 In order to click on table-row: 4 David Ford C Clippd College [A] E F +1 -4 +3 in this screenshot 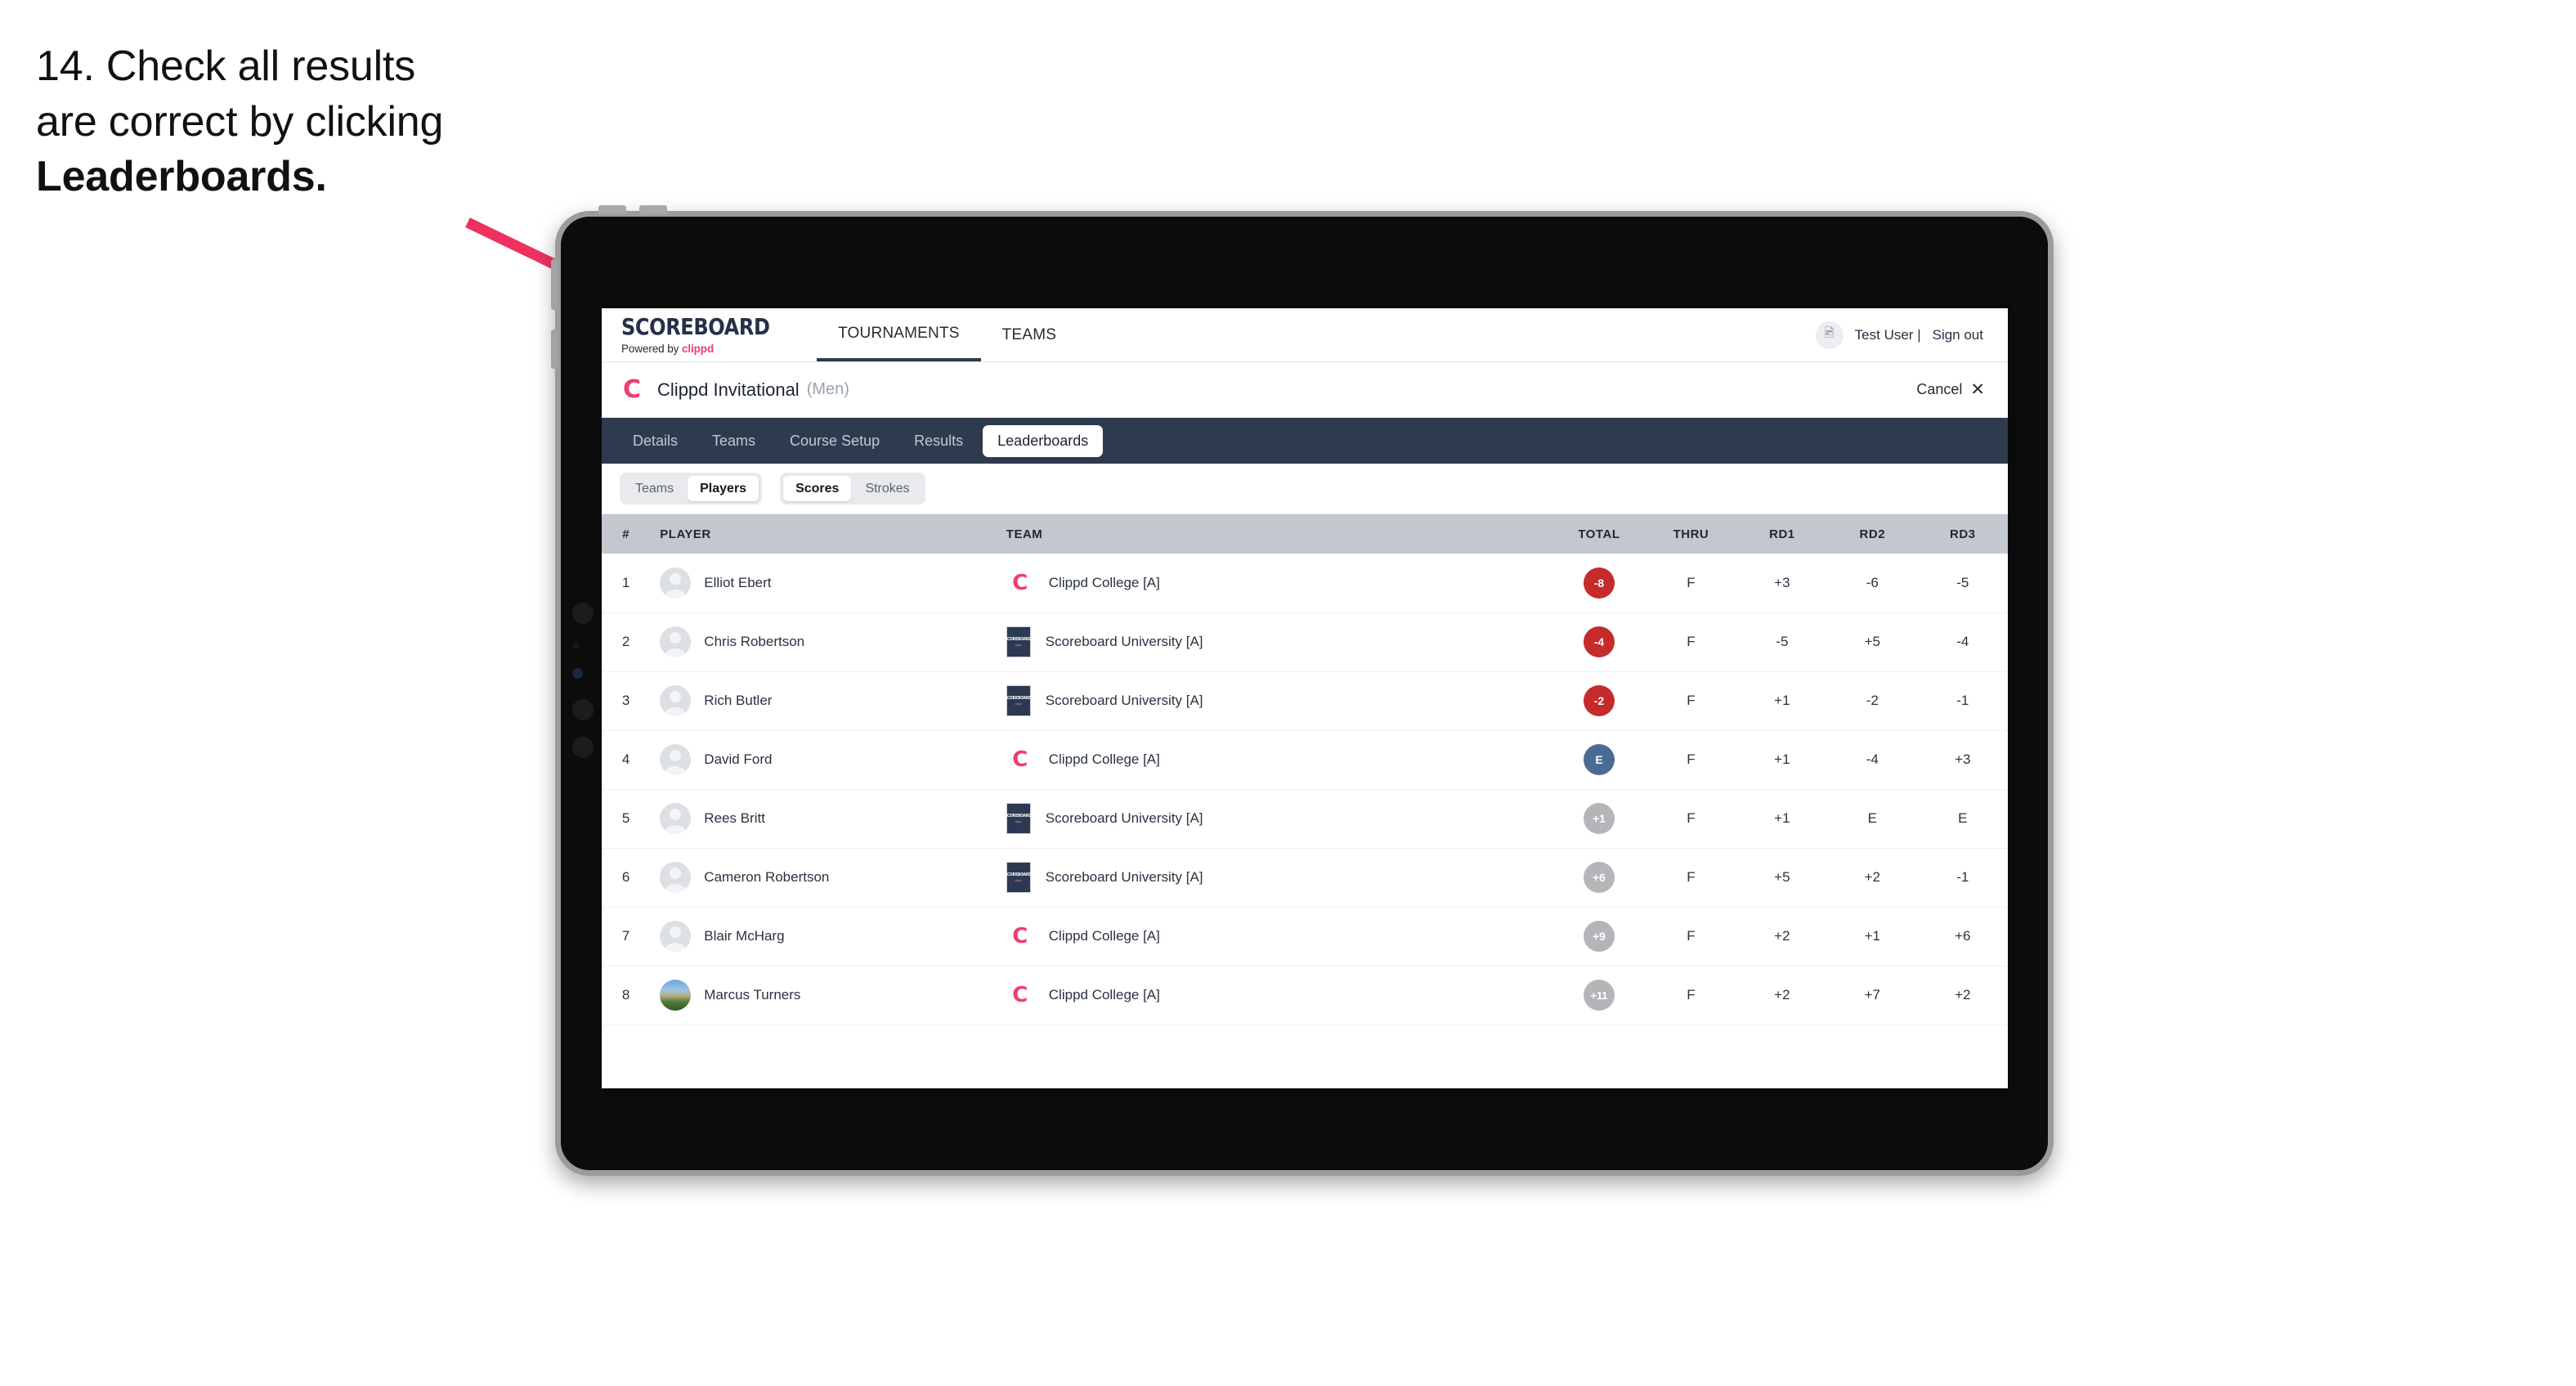, I will do `click(1305, 760)`.